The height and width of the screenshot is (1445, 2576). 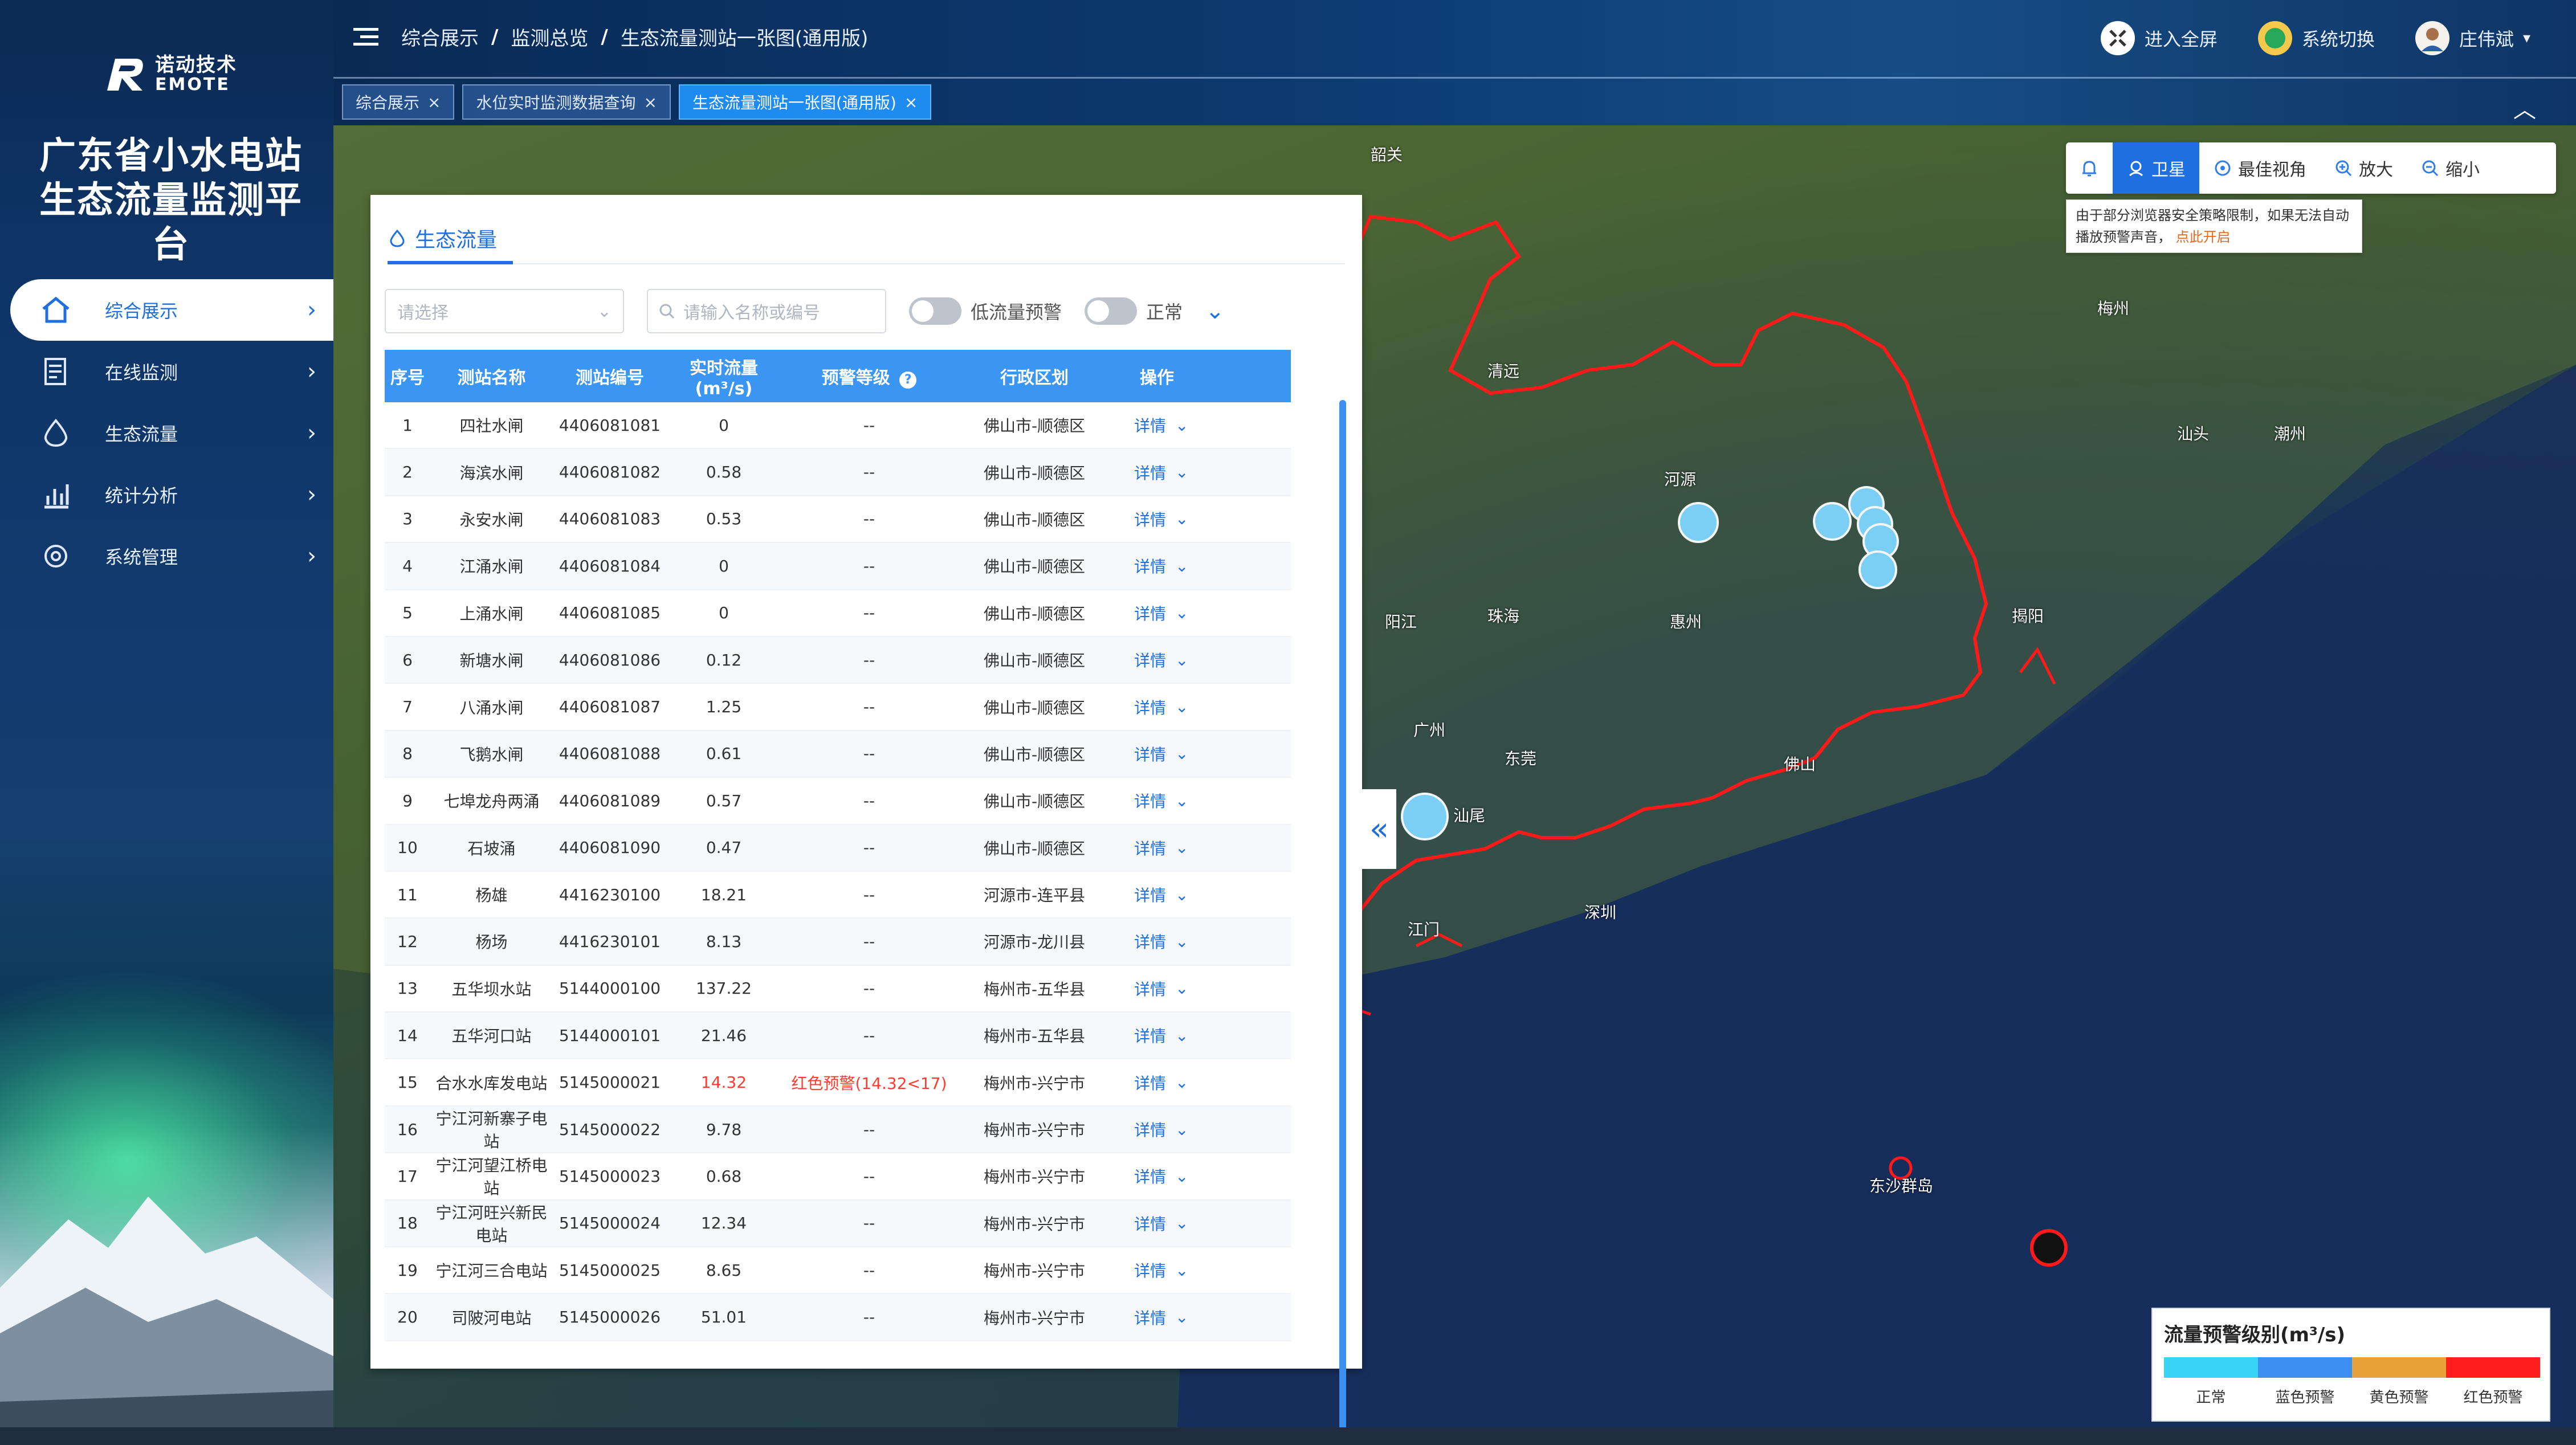 I want to click on cell-station-name: 永安水闸, so click(x=491, y=519).